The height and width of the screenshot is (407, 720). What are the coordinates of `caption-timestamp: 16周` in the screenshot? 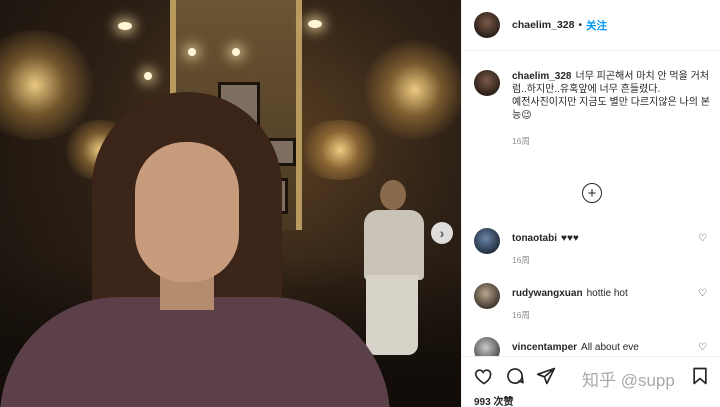 It's located at (521, 141).